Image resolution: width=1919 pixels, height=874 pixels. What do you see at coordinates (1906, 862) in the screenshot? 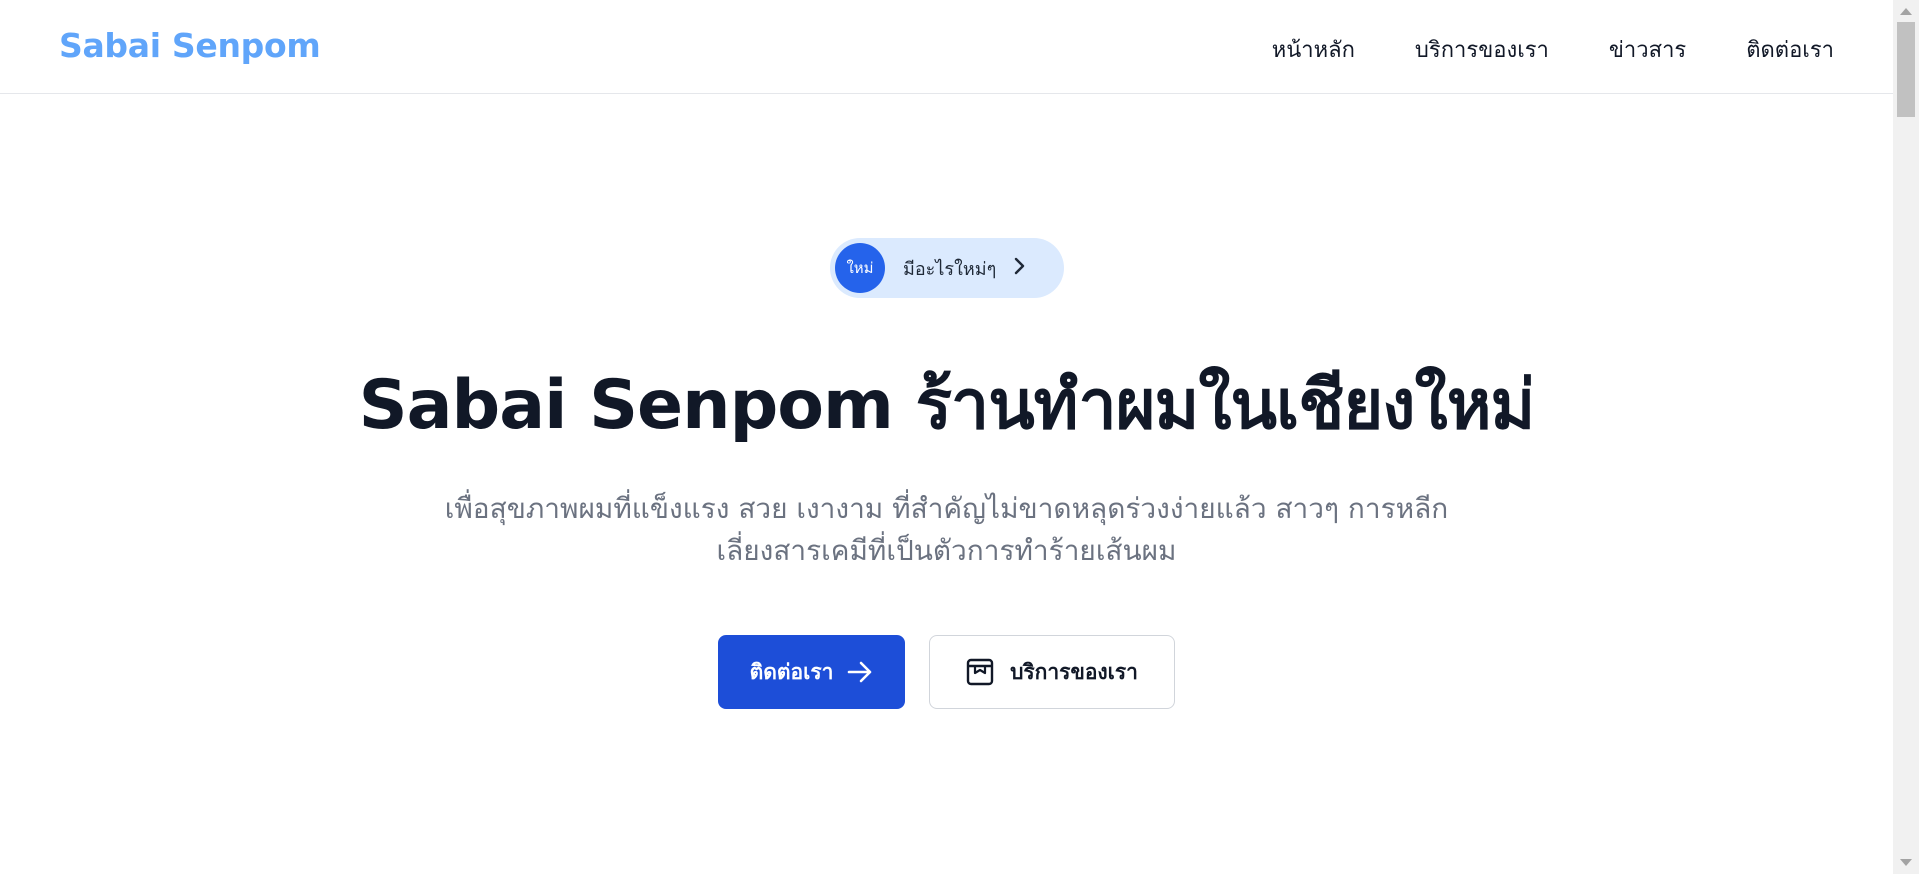
I see `scroll-down-icon` at bounding box center [1906, 862].